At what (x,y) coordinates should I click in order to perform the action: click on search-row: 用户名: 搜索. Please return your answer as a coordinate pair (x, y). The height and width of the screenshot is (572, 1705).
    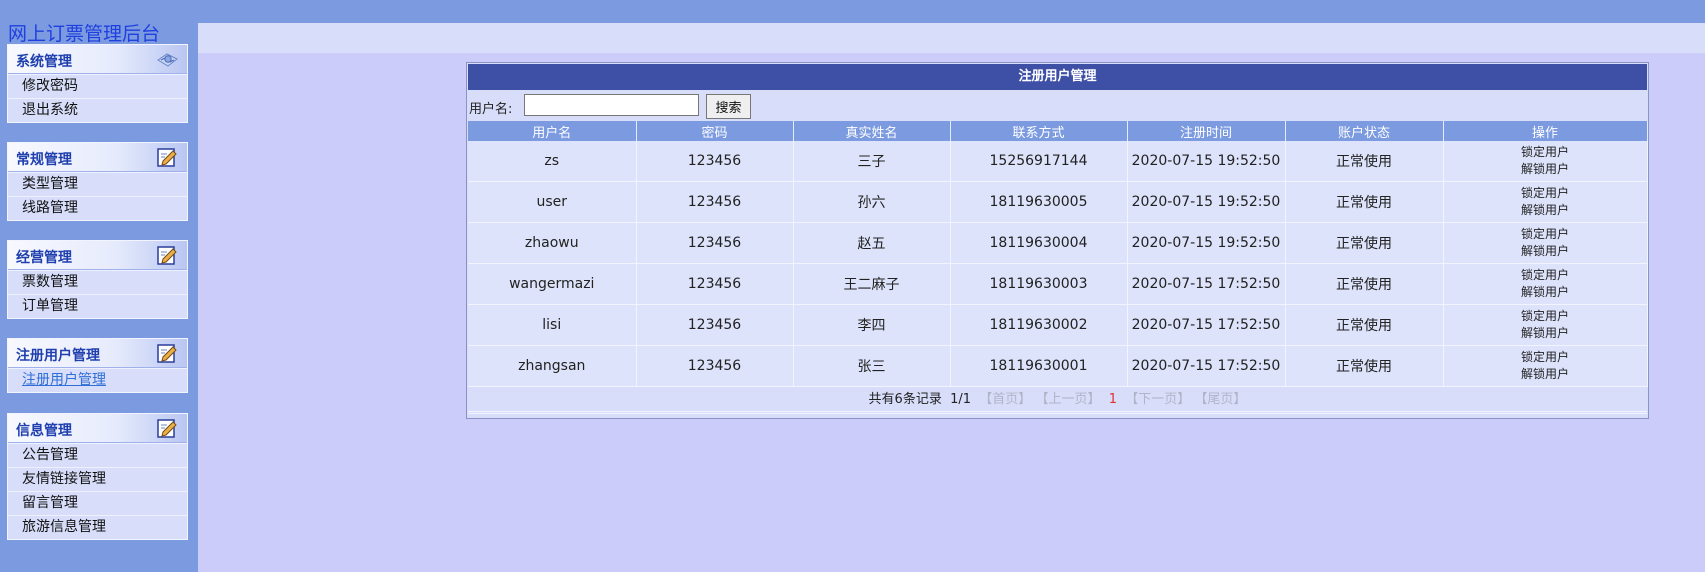
    Looking at the image, I should click on (1058, 106).